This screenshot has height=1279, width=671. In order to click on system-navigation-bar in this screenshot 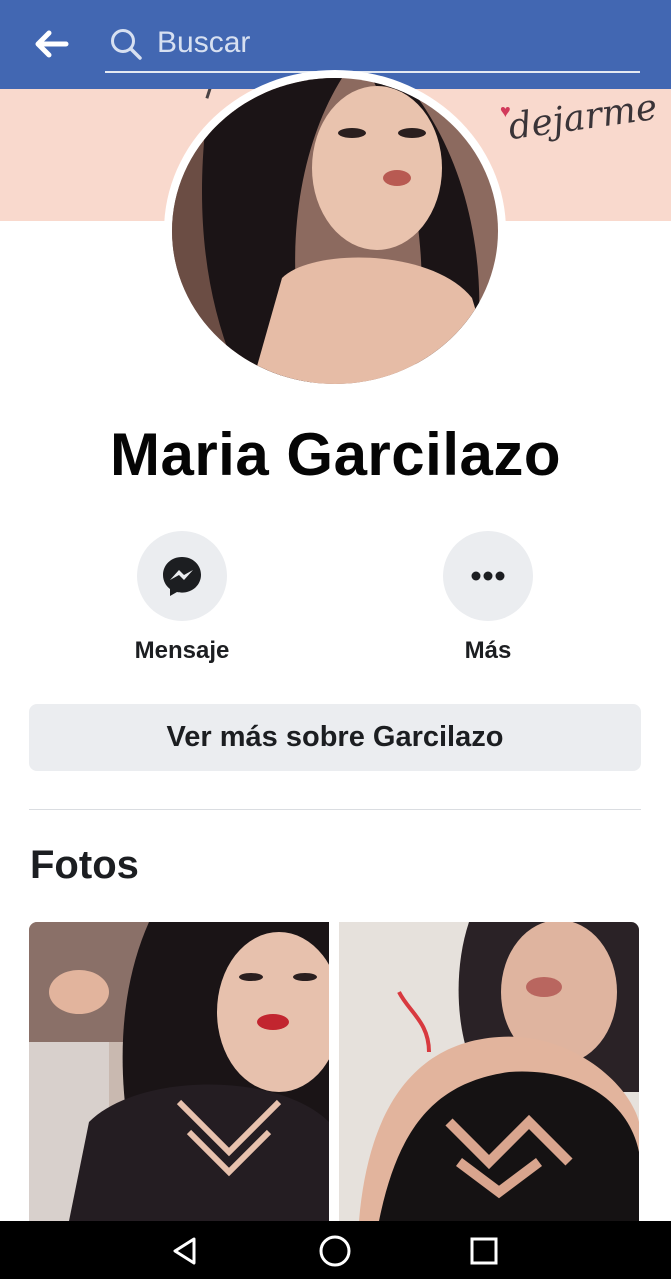, I will do `click(335, 1250)`.